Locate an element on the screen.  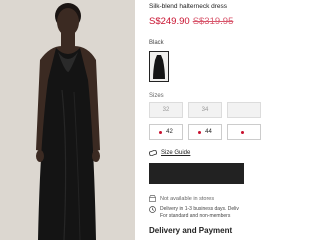
size-option-42: 42 is located at coordinates (166, 132).